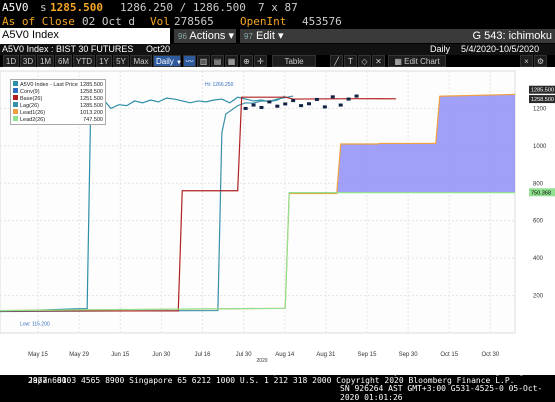  I want to click on low-annotation: Low: 115.200, so click(35, 325).